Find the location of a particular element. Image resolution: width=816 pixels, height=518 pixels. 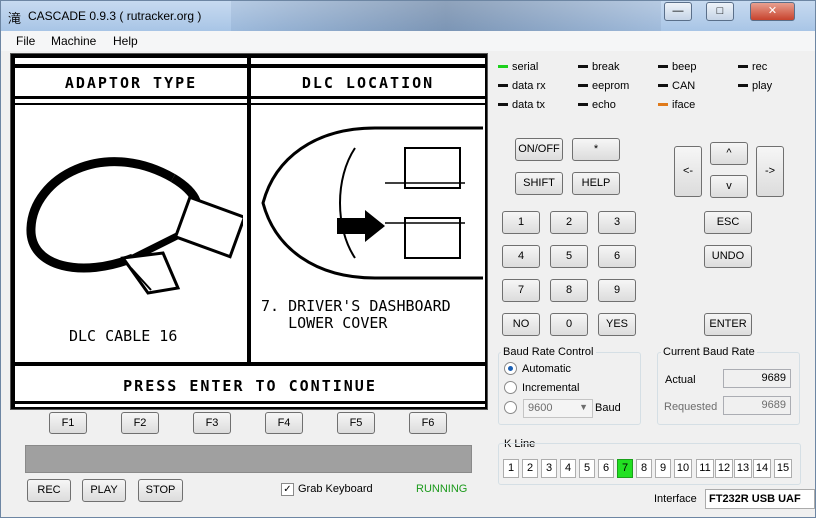

menu-file: File is located at coordinates (25, 41).